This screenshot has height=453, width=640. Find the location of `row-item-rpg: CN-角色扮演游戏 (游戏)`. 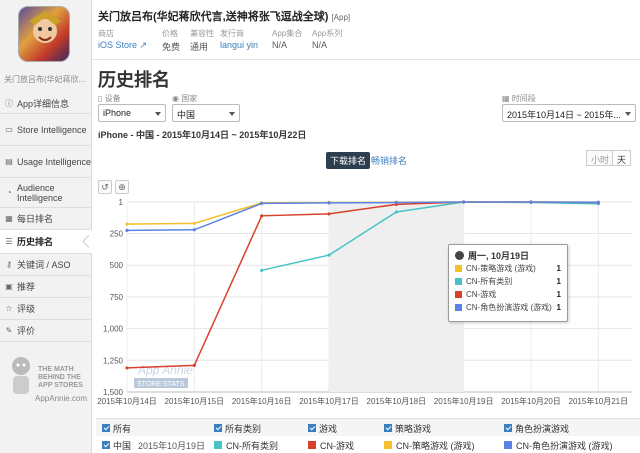

row-item-rpg: CN-角色扮演游戏 (游戏) is located at coordinates (558, 445).